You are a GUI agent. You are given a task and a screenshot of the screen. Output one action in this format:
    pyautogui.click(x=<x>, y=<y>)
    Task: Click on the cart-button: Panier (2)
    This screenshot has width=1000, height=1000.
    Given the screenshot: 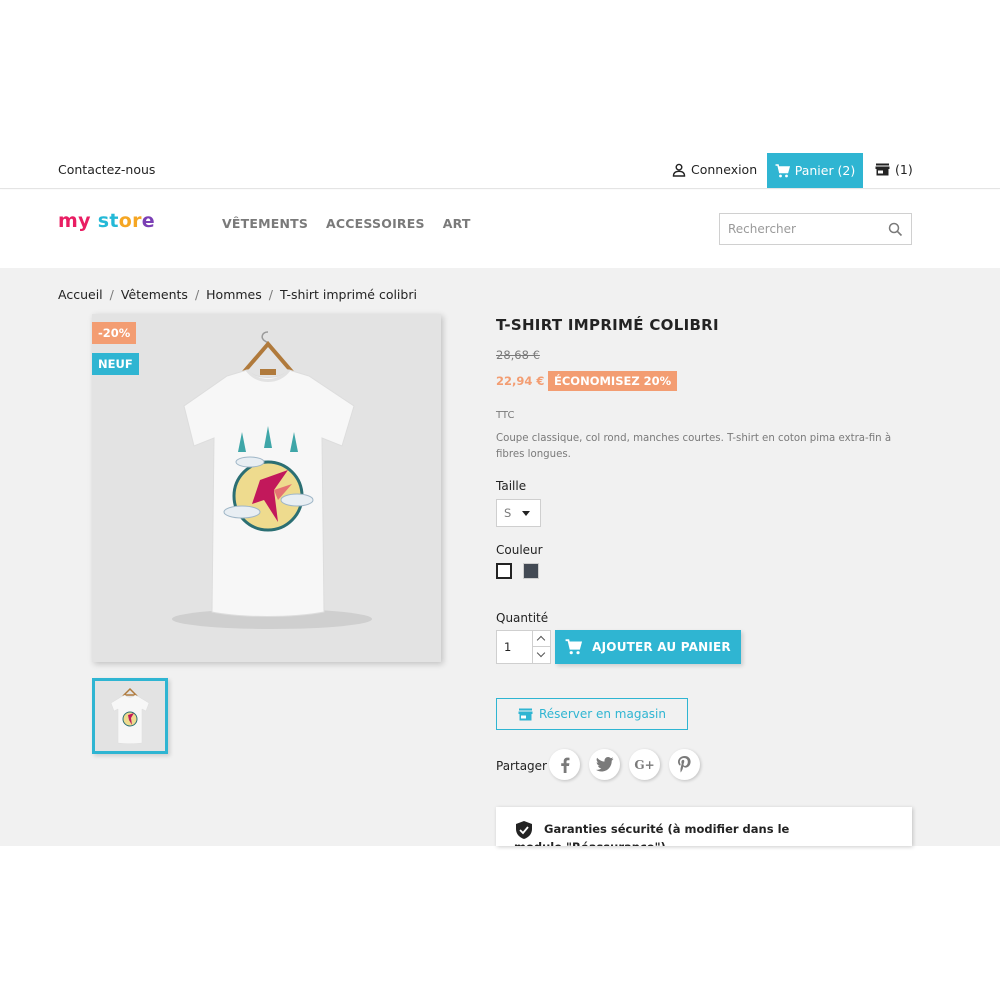 What is the action you would take?
    pyautogui.click(x=815, y=170)
    